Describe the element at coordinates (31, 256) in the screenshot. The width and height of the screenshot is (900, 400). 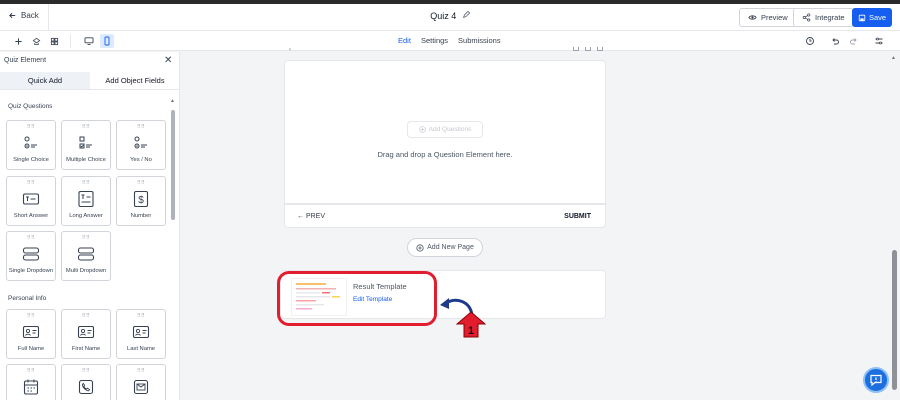
I see `element-single-dropdown: ⠿⠿ Single Dropdown` at that location.